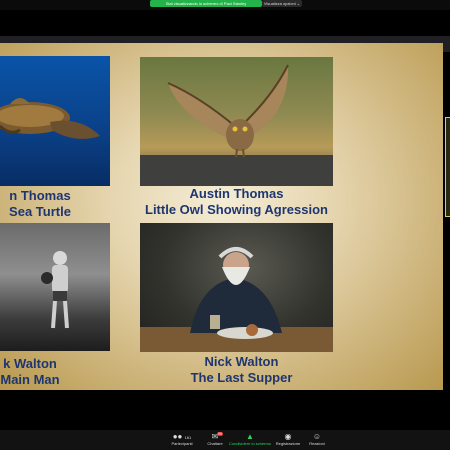  Describe the element at coordinates (40, 211) in the screenshot. I see `entry-1-title: Sea Turtle` at that location.